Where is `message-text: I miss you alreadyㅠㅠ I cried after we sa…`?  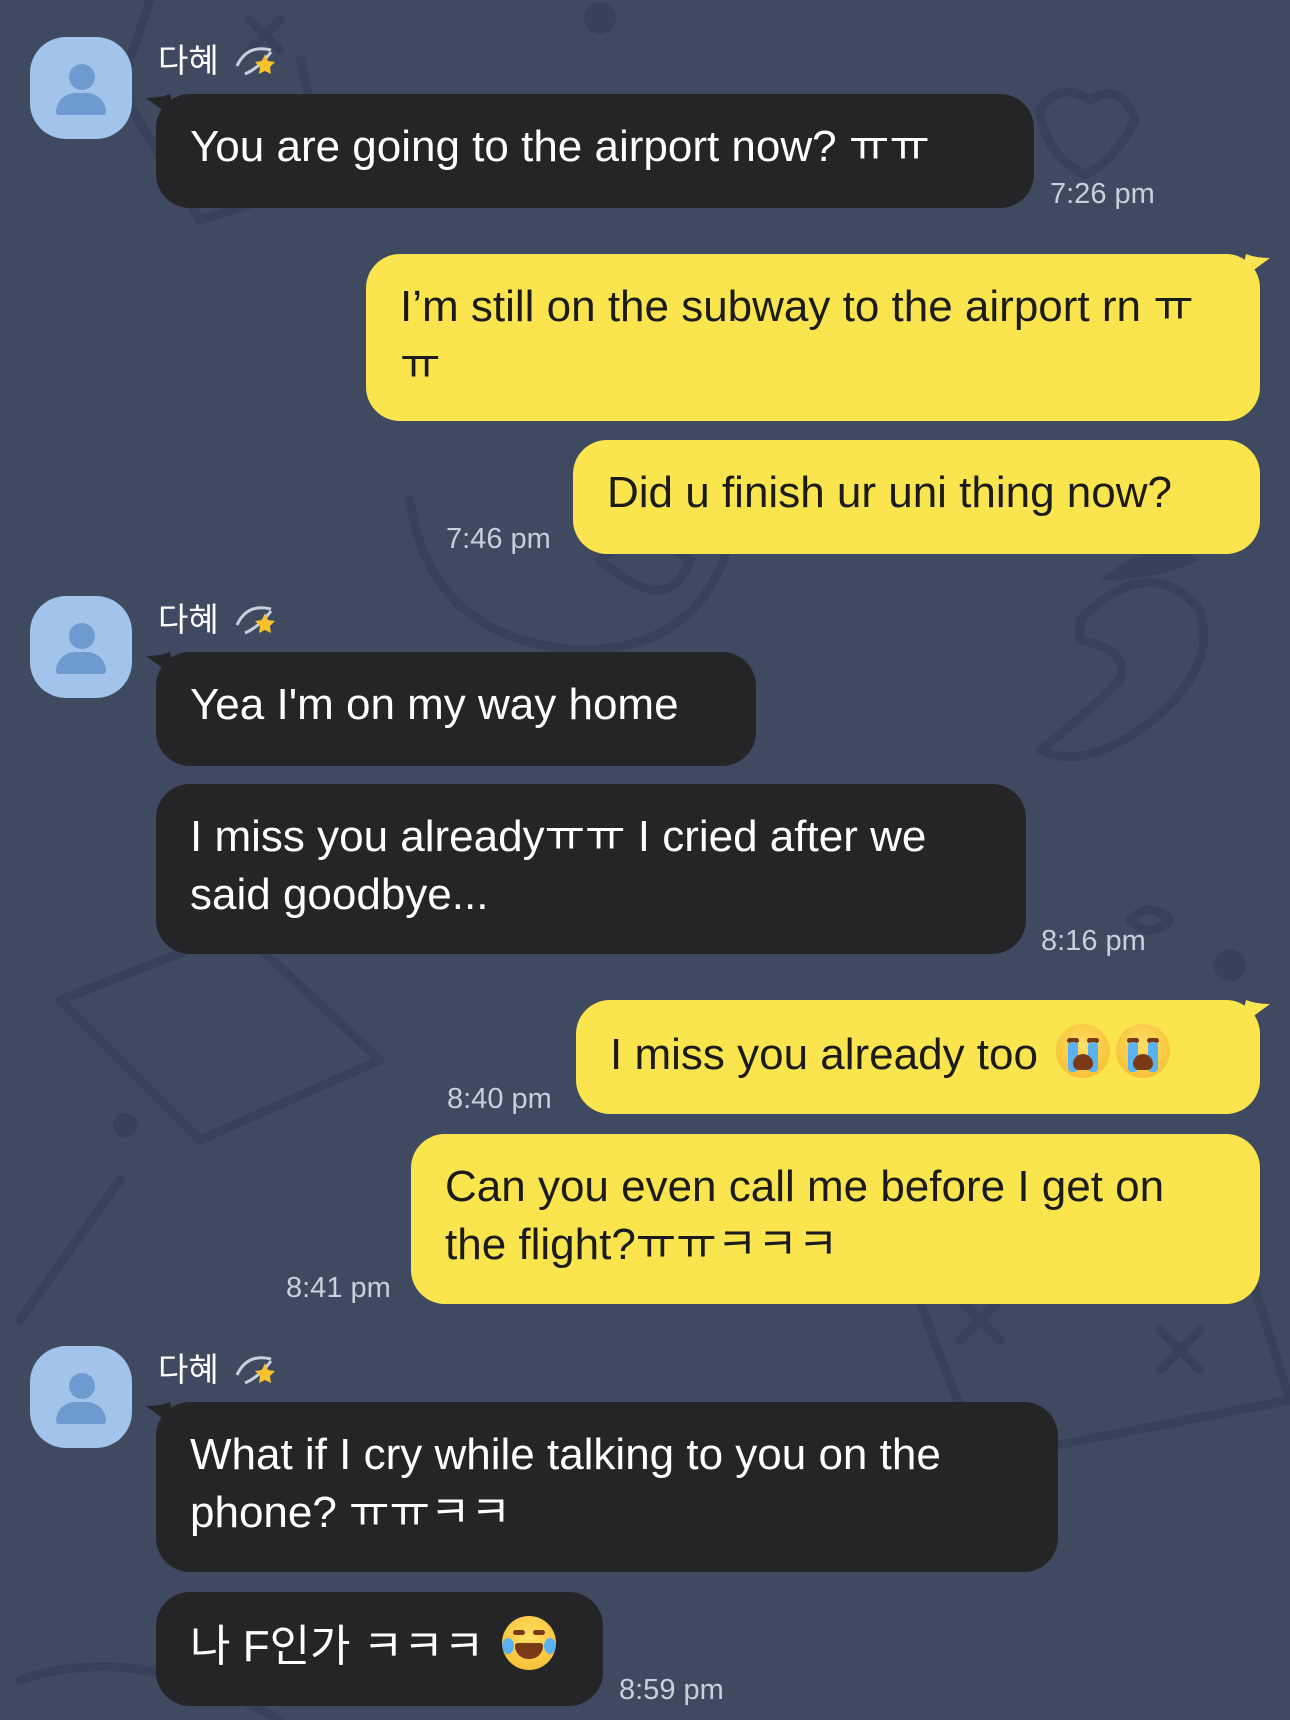
message-text: I miss you alreadyㅠㅠ I cried after we sa… is located at coordinates (558, 865).